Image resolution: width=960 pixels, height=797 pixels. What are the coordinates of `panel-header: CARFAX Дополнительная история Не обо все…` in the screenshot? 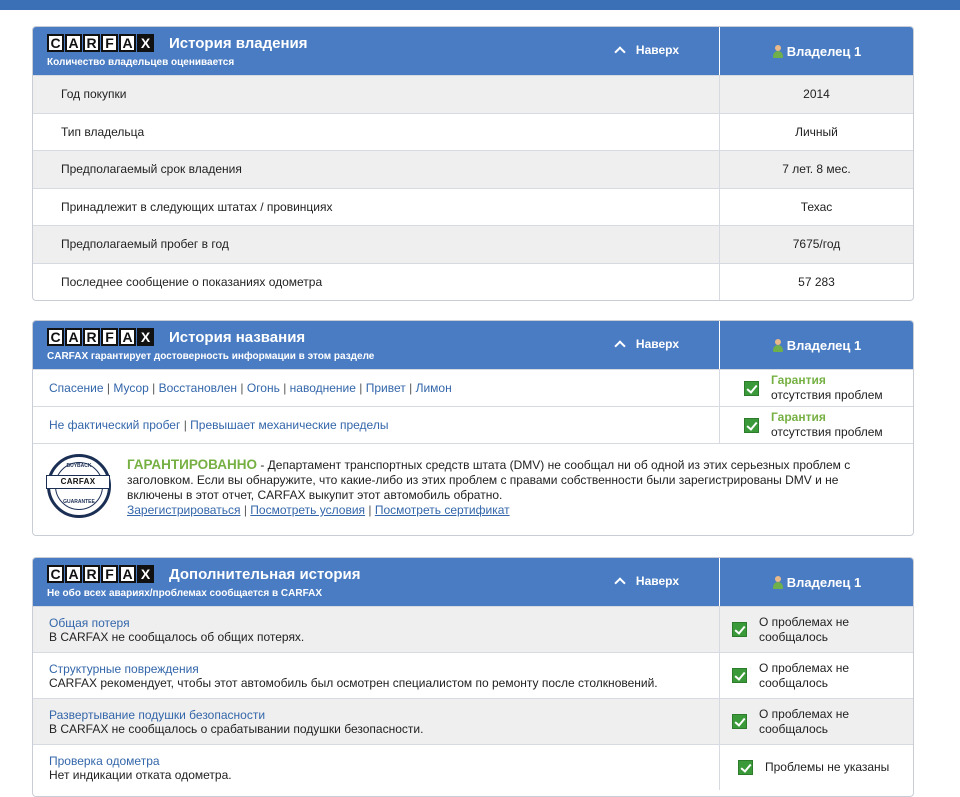 It's located at (473, 582).